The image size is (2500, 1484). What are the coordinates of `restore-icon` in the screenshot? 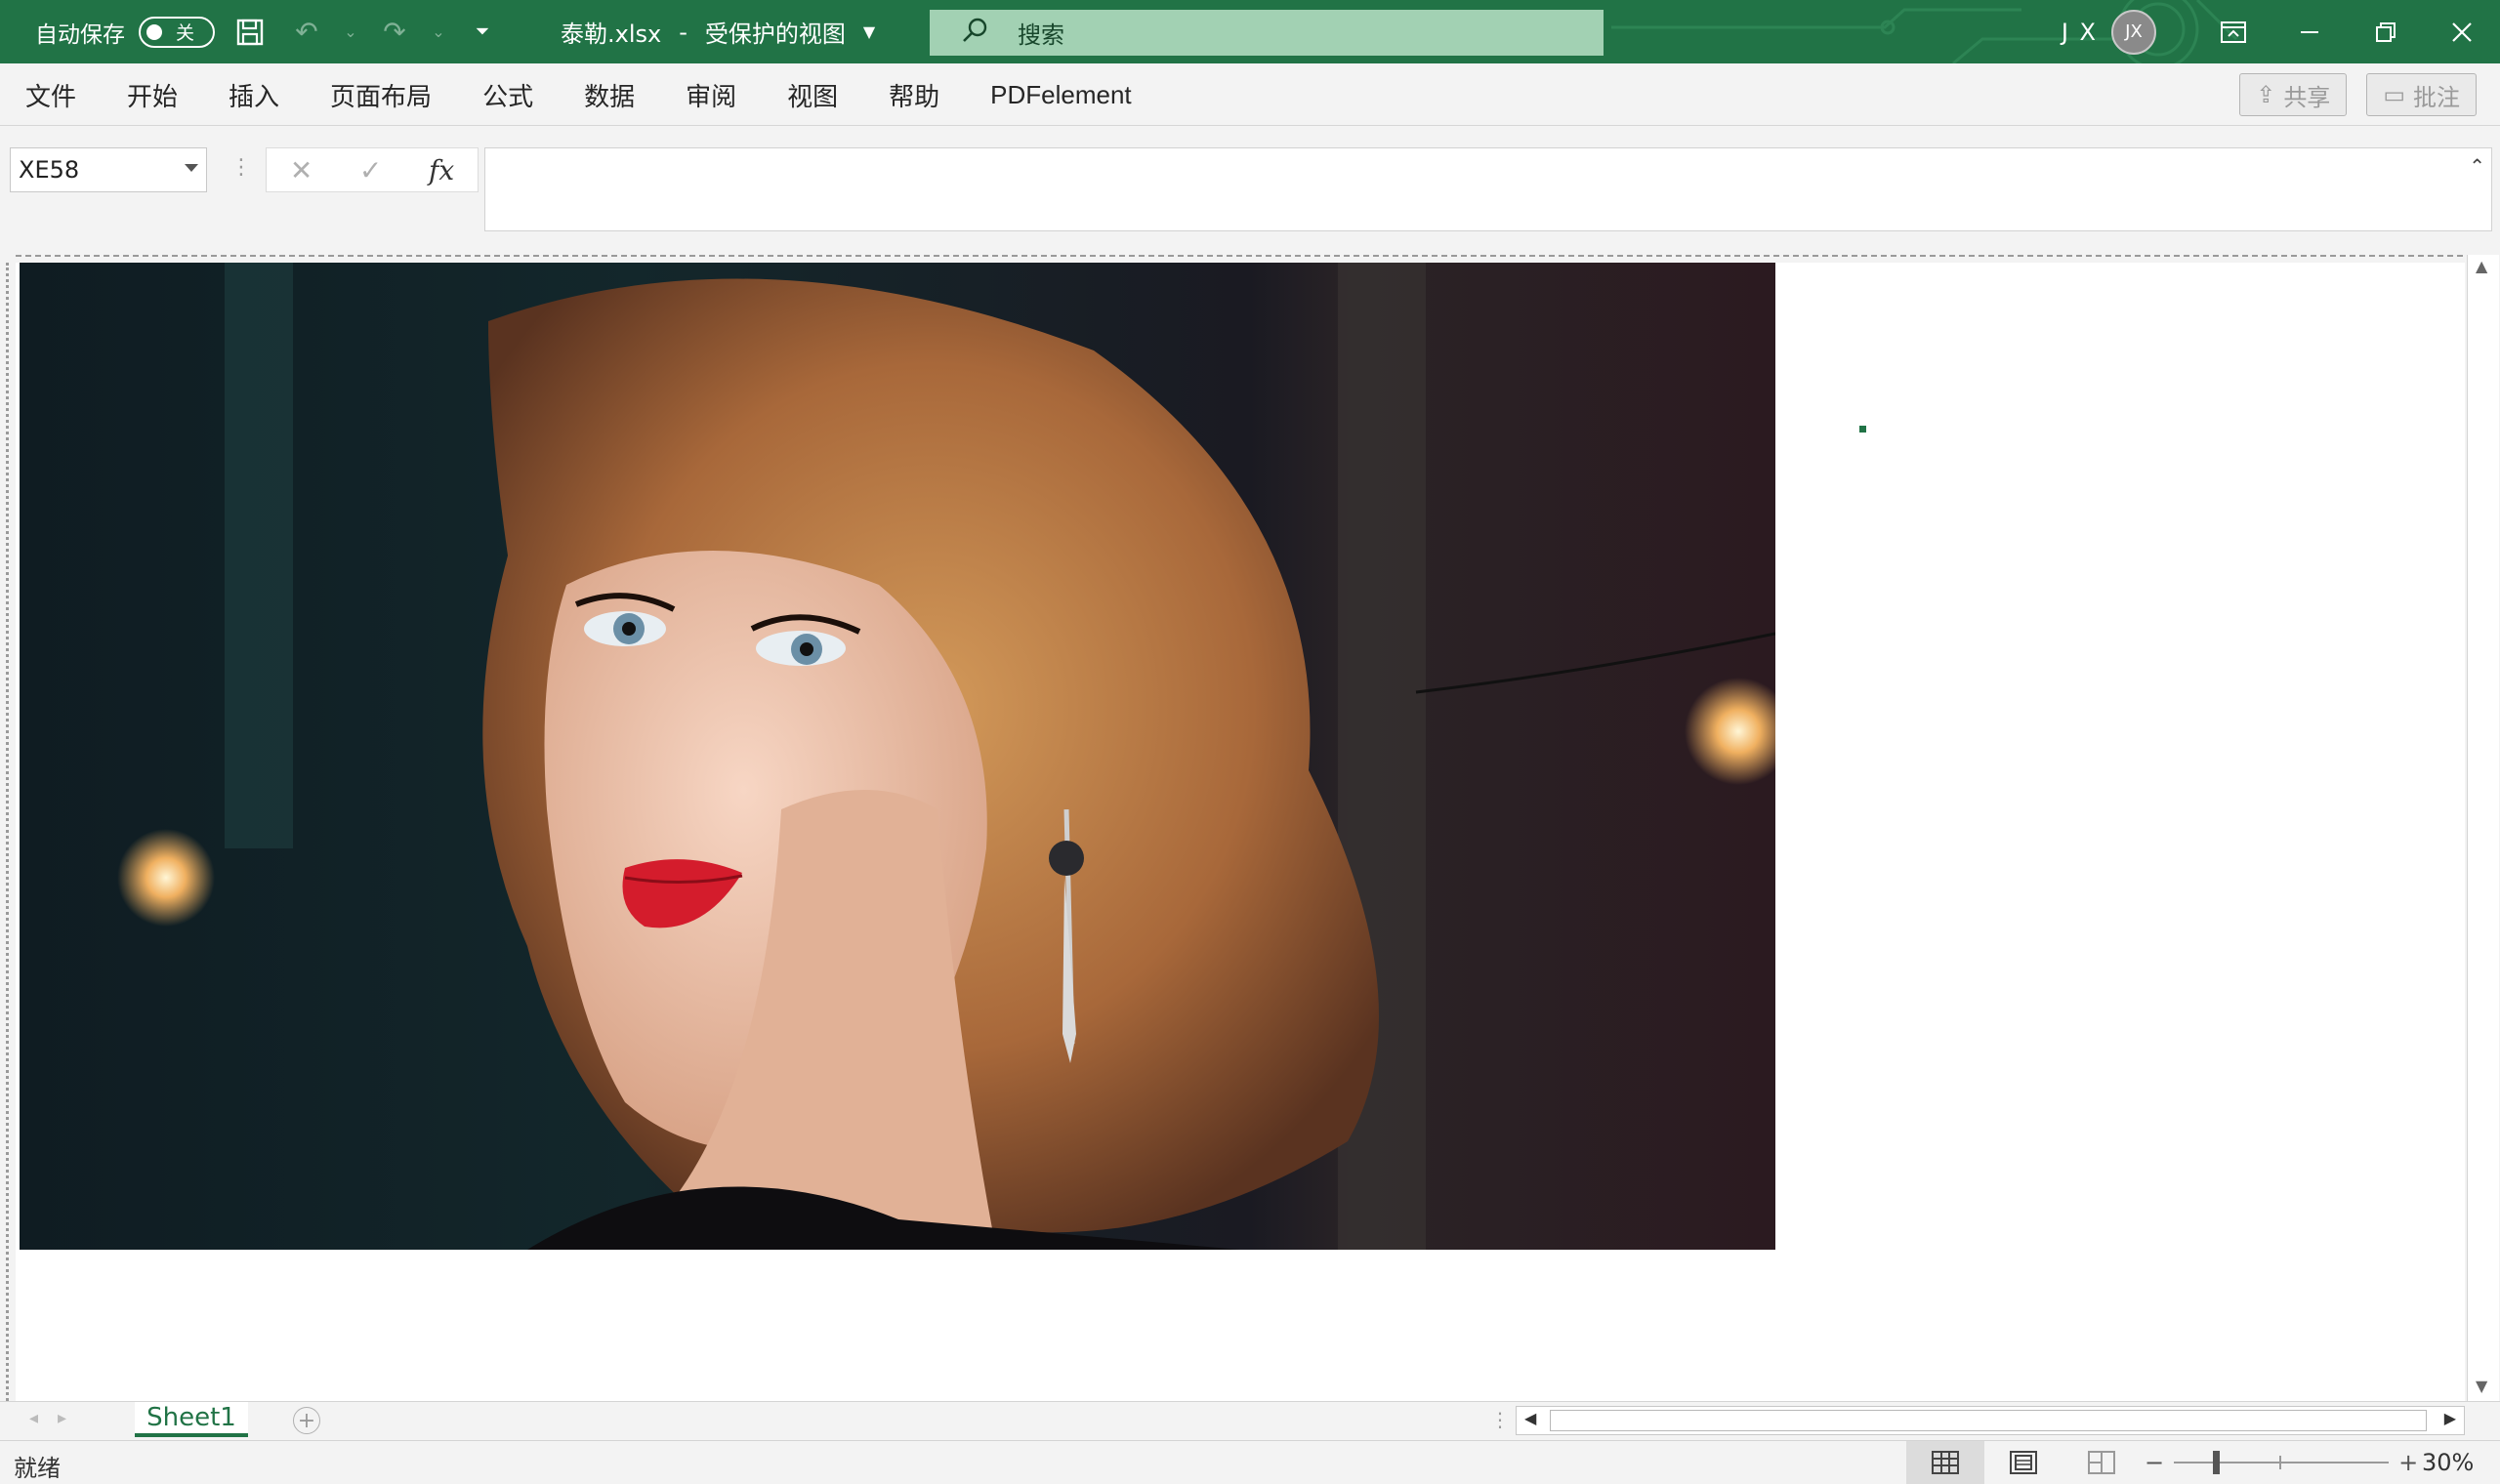 It's located at (2386, 32).